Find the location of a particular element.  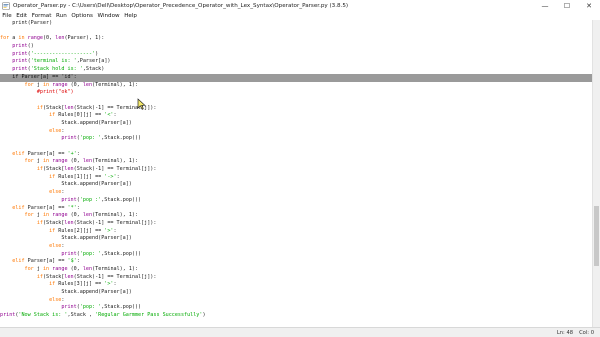

code-line: #print("ok") is located at coordinates (296, 93).